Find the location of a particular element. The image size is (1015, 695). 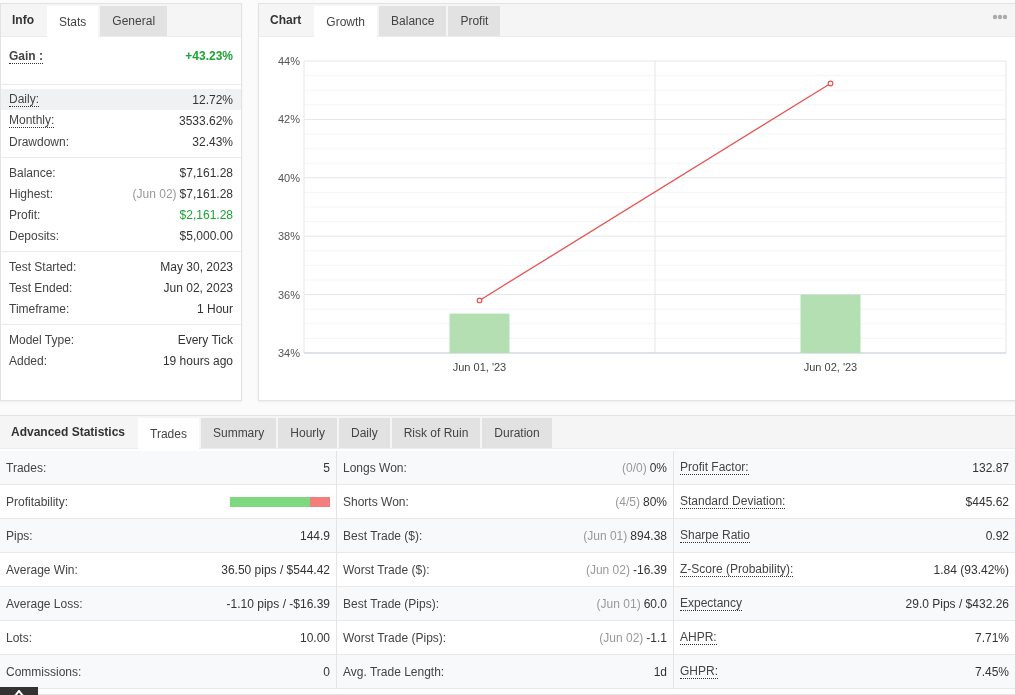

stat-value: Every Tick is located at coordinates (205, 339).